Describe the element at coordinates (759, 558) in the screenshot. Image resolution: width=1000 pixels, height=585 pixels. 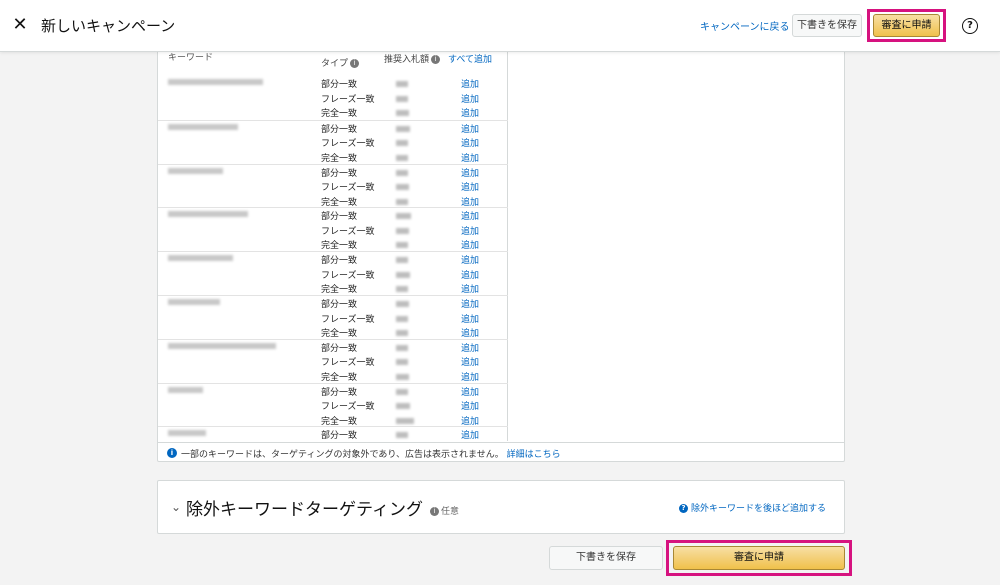
I see `submit-review-button-bottom: 審査に申請` at that location.